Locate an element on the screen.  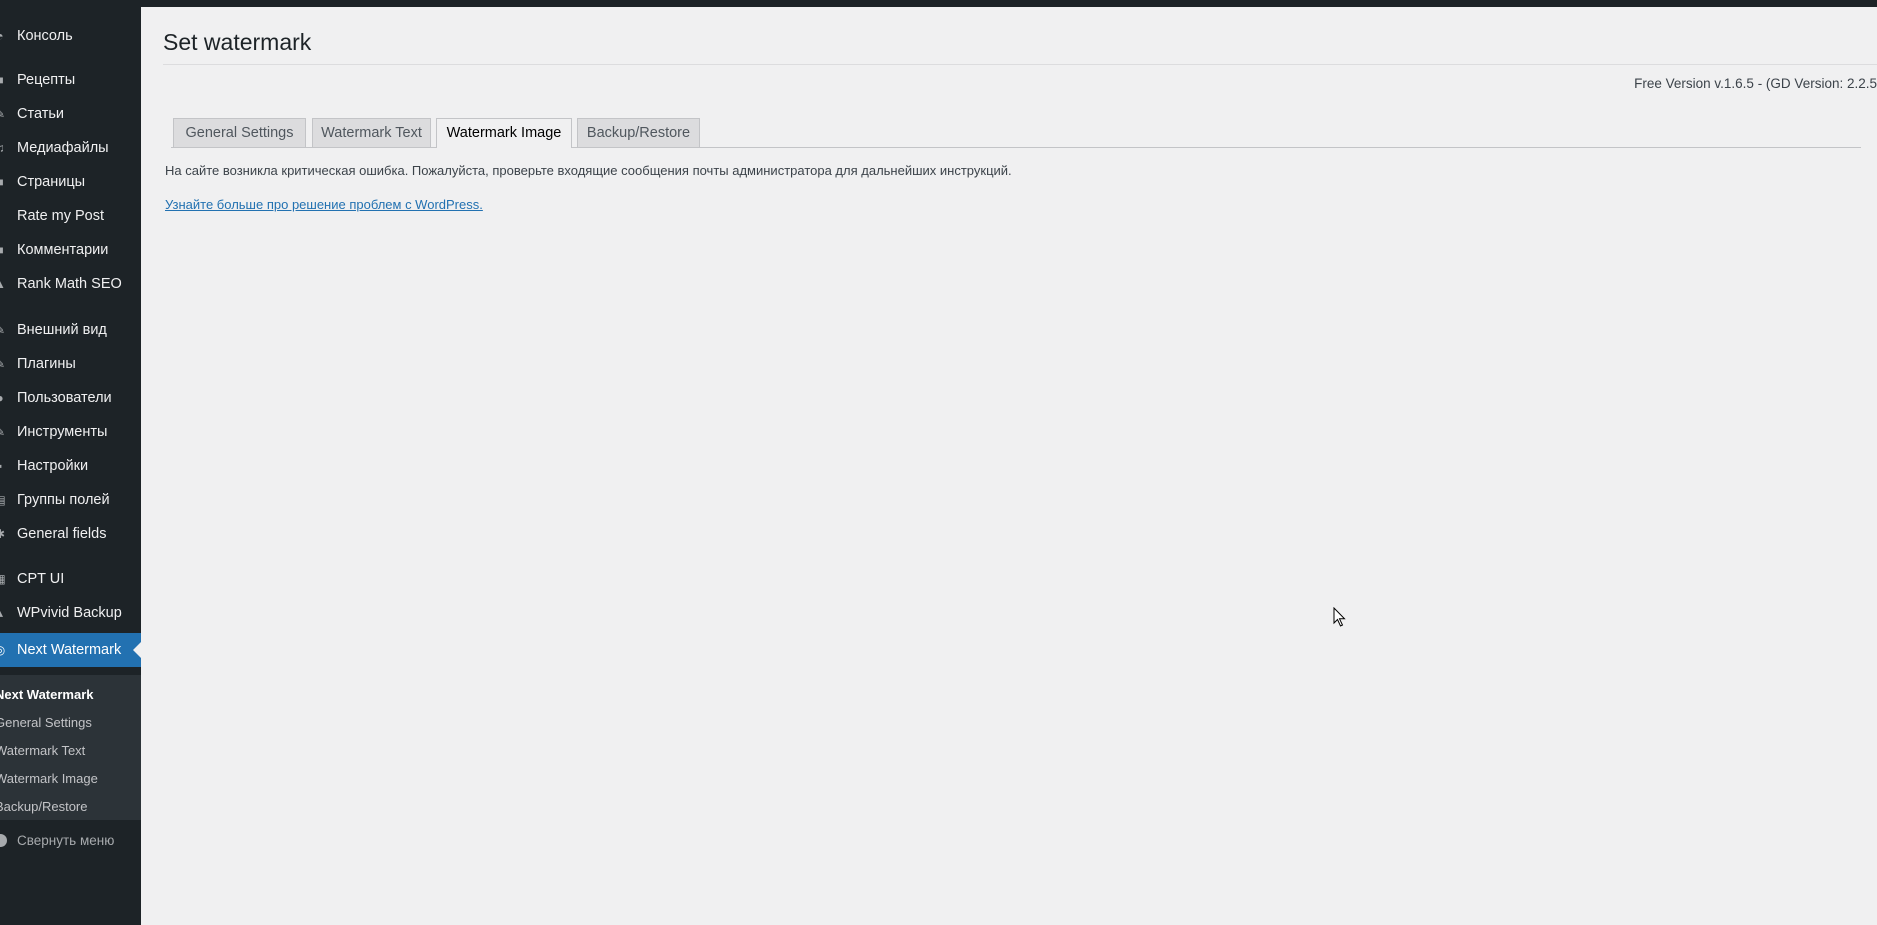
sidebar-item-plugins: ✎ Плагины is located at coordinates (70, 364).